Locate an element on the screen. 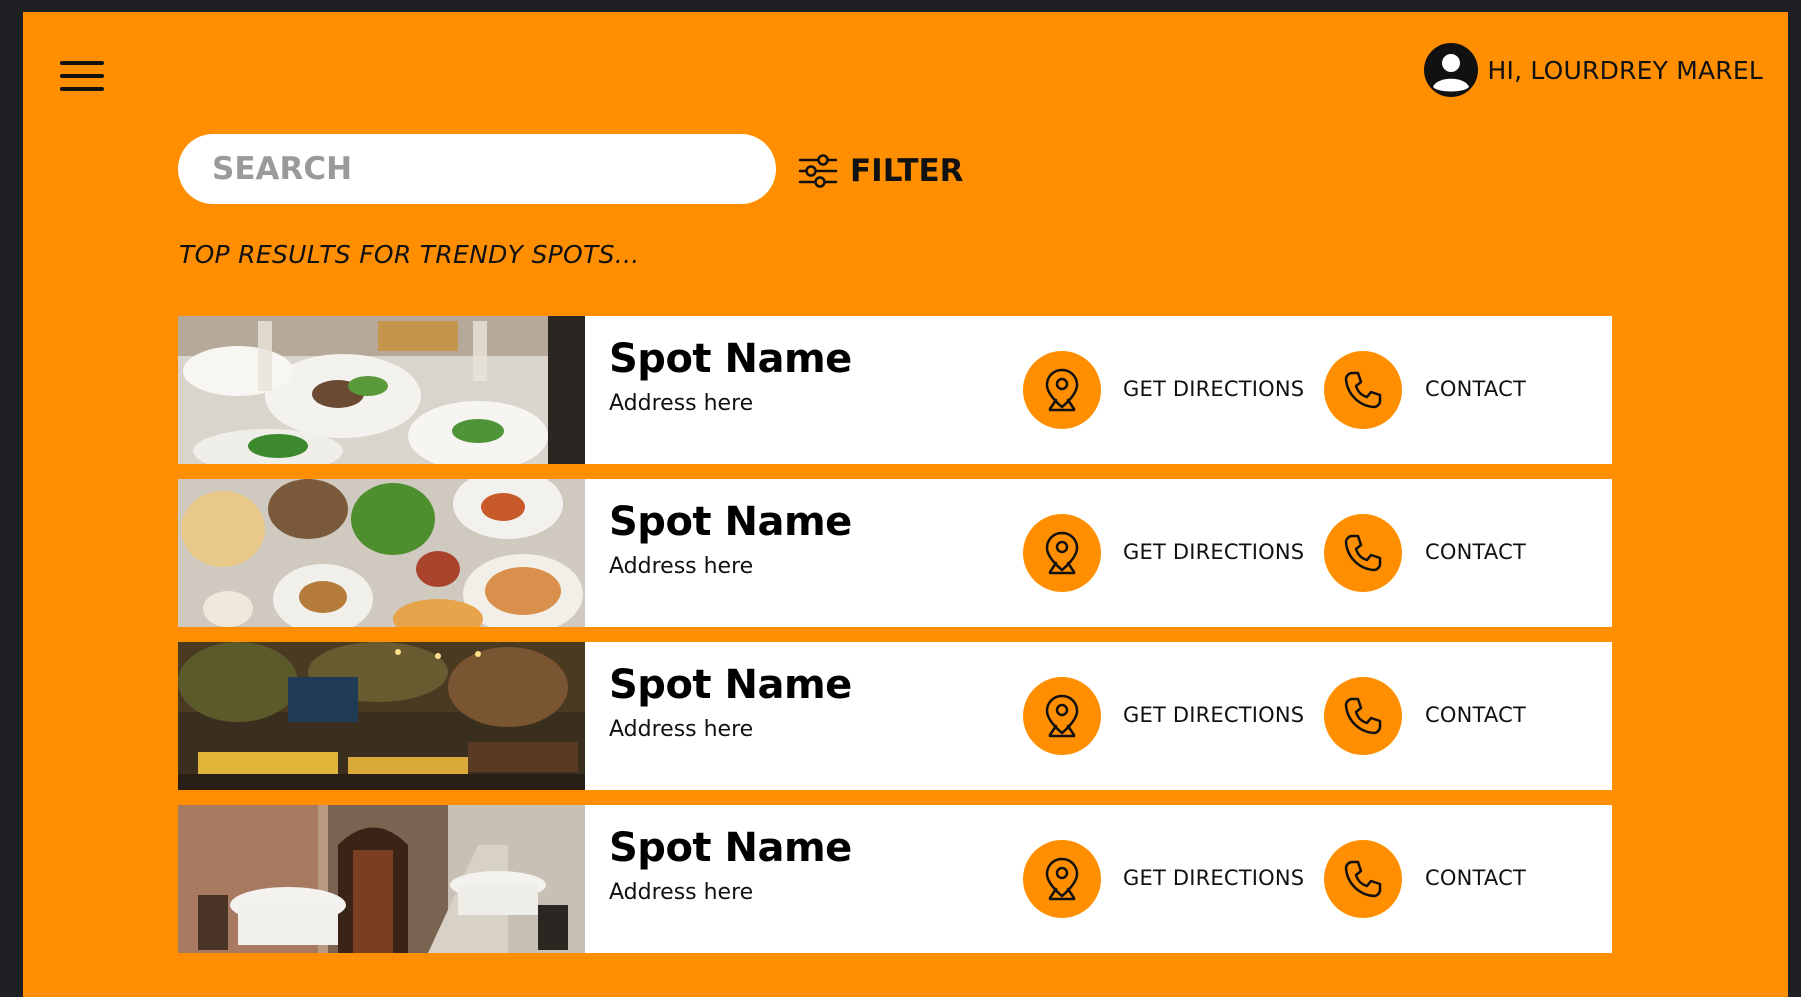 This screenshot has height=997, width=1801. filter-button: FILTER is located at coordinates (881, 171).